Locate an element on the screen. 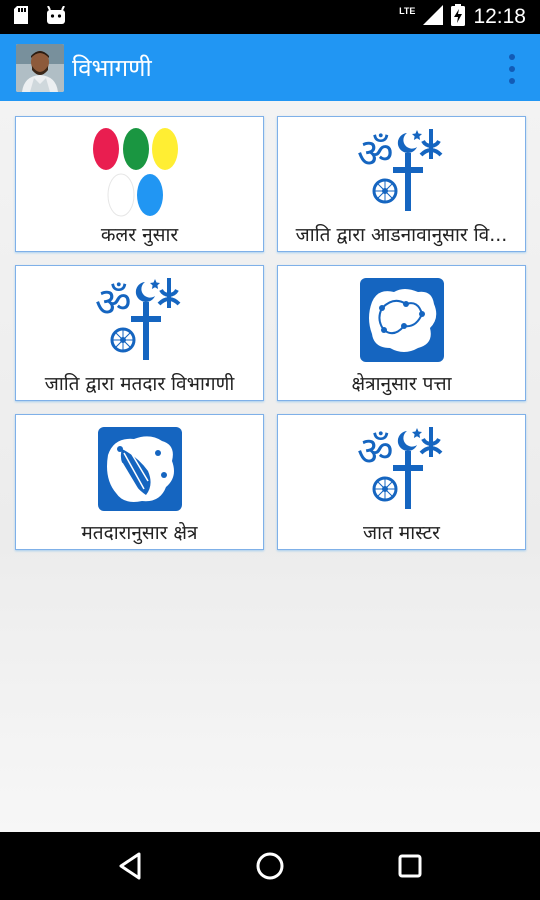 The image size is (540, 900). tile-voter-area: मतदारानुसार क्षेत्र is located at coordinates (139, 482).